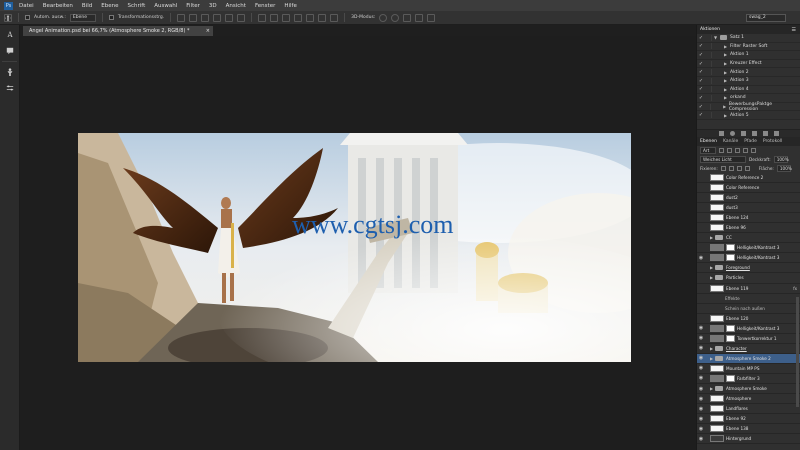 This screenshot has height=450, width=800. Describe the element at coordinates (26, 6) in the screenshot. I see `menu-item: Datei` at that location.